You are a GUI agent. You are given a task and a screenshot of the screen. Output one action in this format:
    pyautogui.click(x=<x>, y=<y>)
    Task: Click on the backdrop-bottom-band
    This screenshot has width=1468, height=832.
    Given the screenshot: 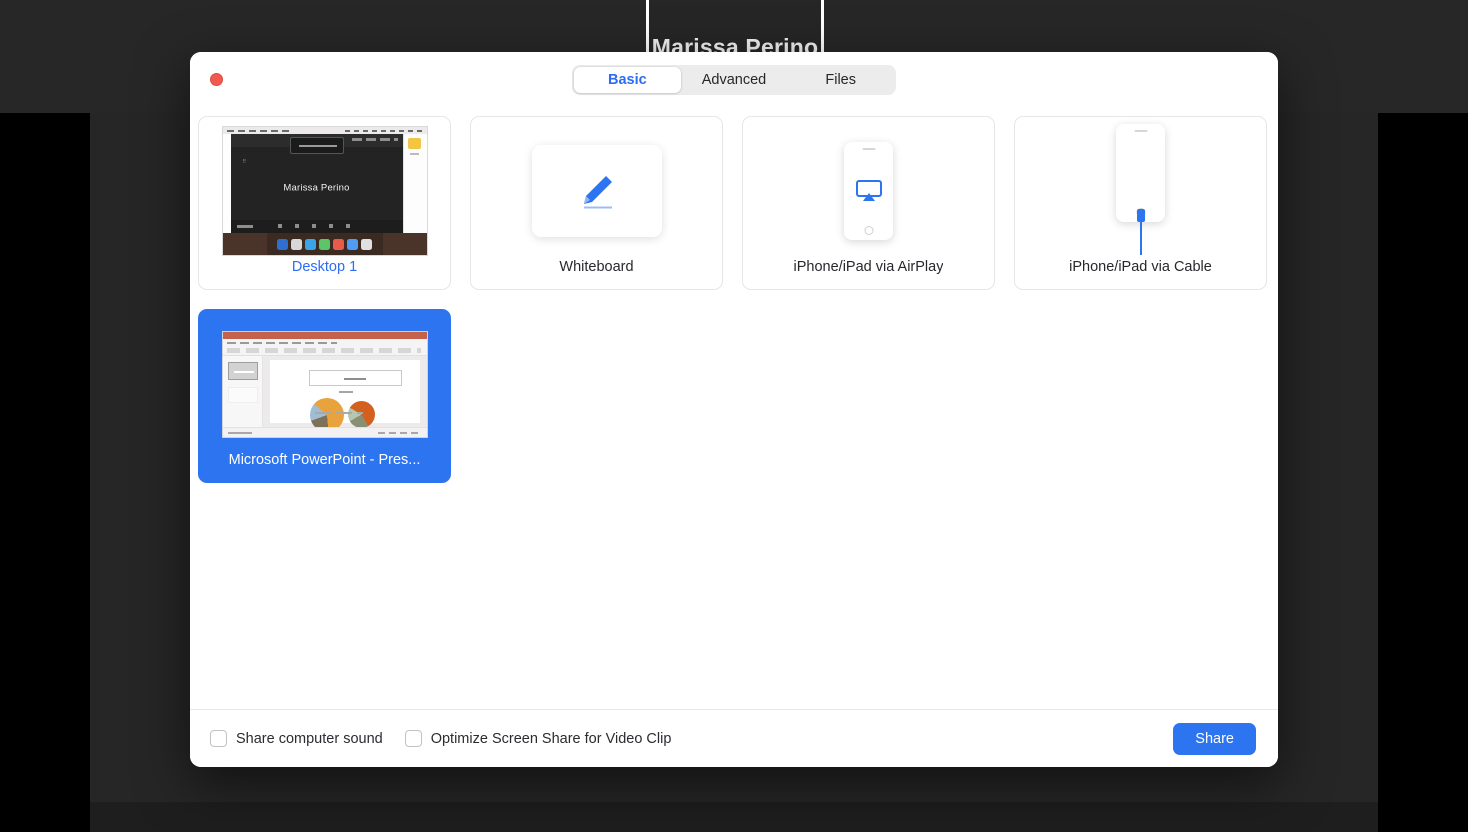 What is the action you would take?
    pyautogui.click(x=734, y=817)
    